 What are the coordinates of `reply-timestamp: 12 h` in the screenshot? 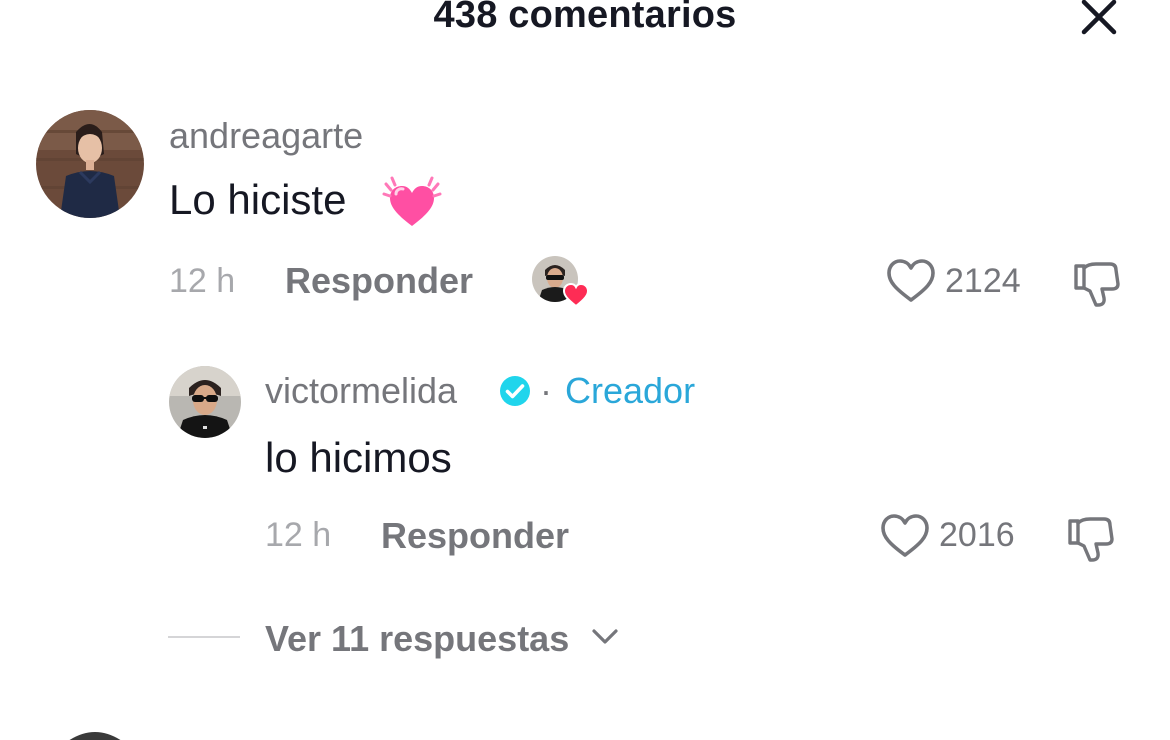 It's located at (298, 535).